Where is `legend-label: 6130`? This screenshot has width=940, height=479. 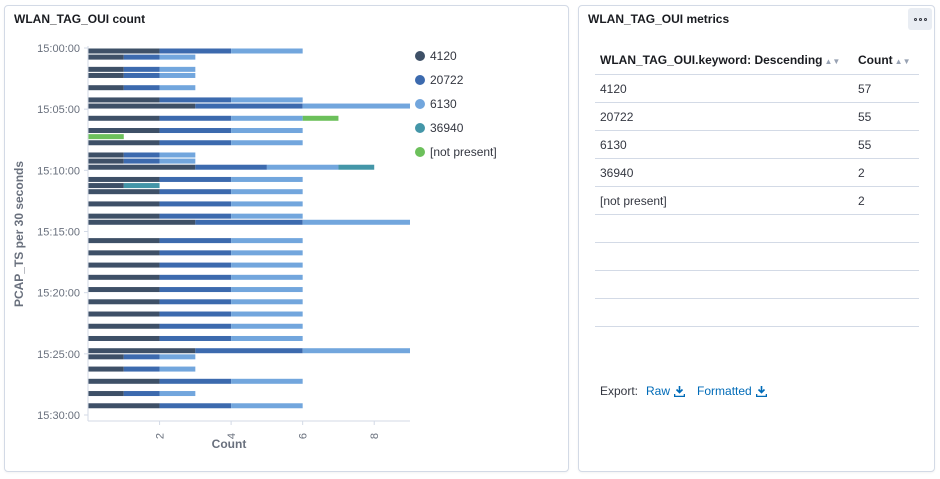 legend-label: 6130 is located at coordinates (443, 104).